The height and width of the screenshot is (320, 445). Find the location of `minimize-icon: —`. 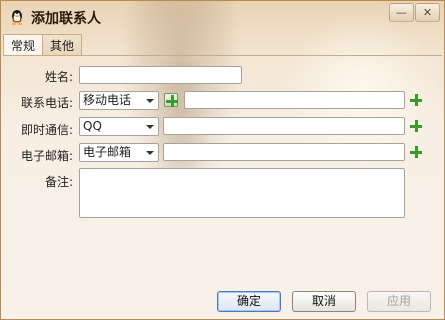

minimize-icon: — is located at coordinates (401, 12).